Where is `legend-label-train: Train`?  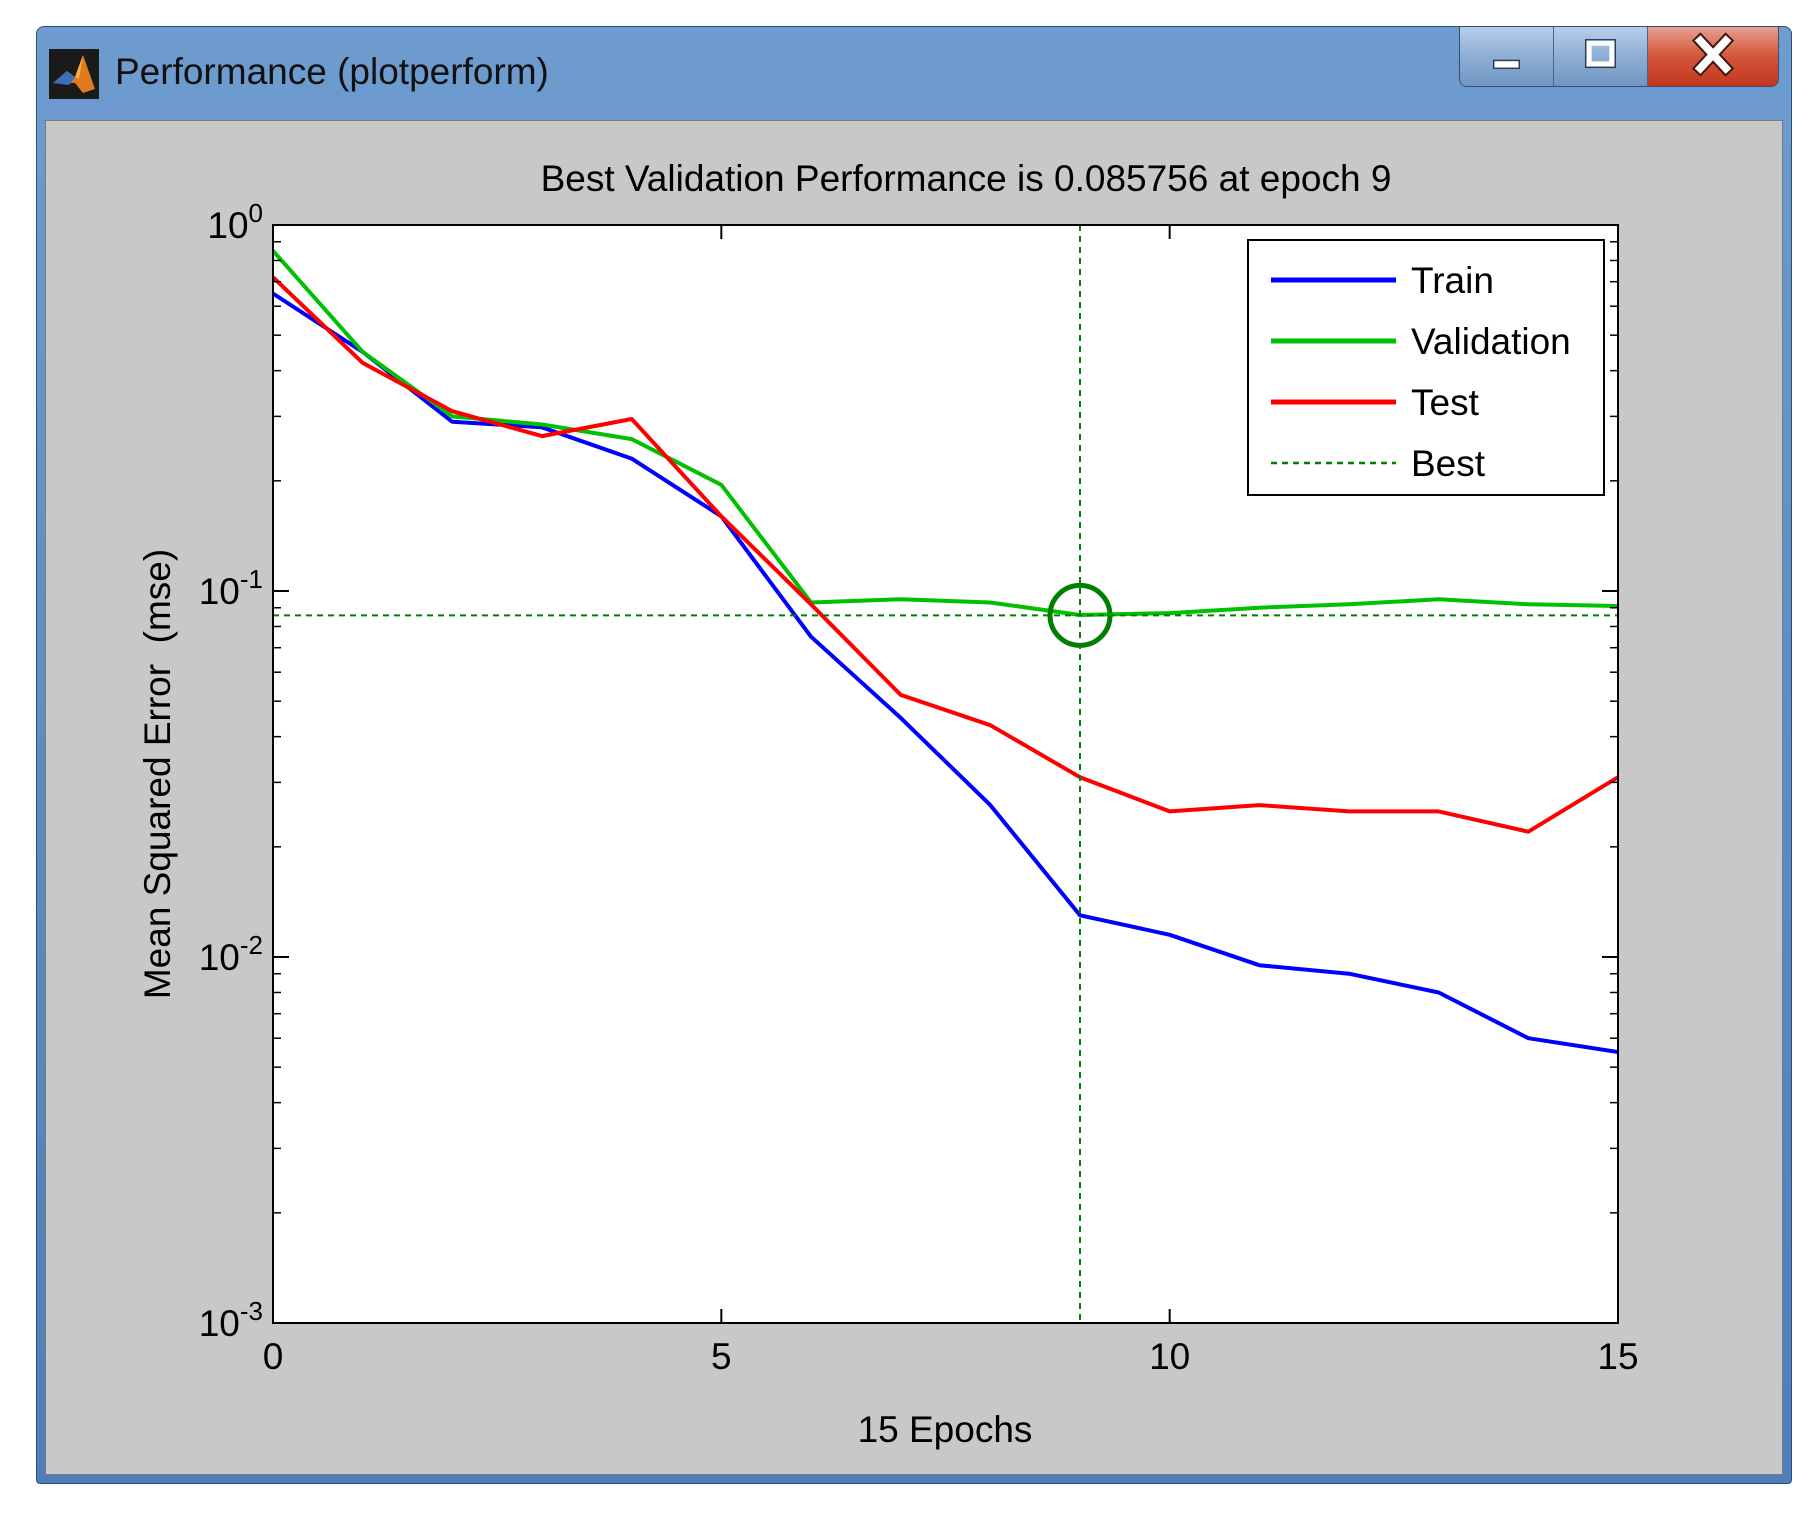
legend-label-train: Train is located at coordinates (1452, 280).